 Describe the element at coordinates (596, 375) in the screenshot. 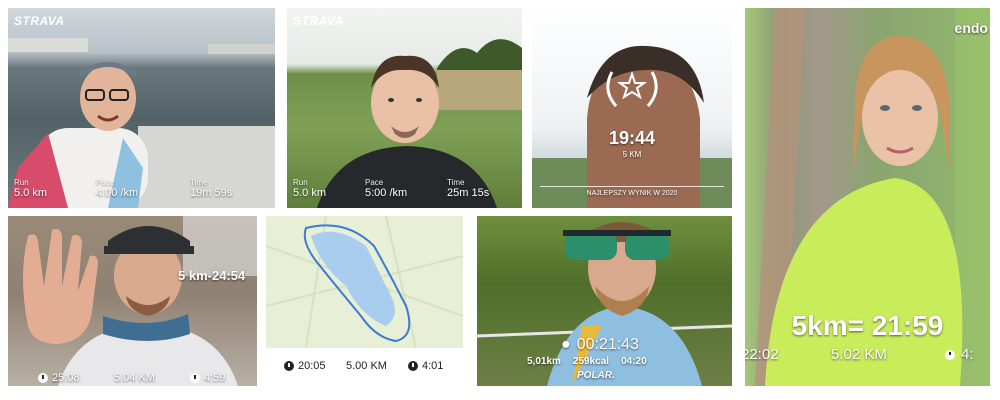

I see `polar-logo: POLAR.` at that location.